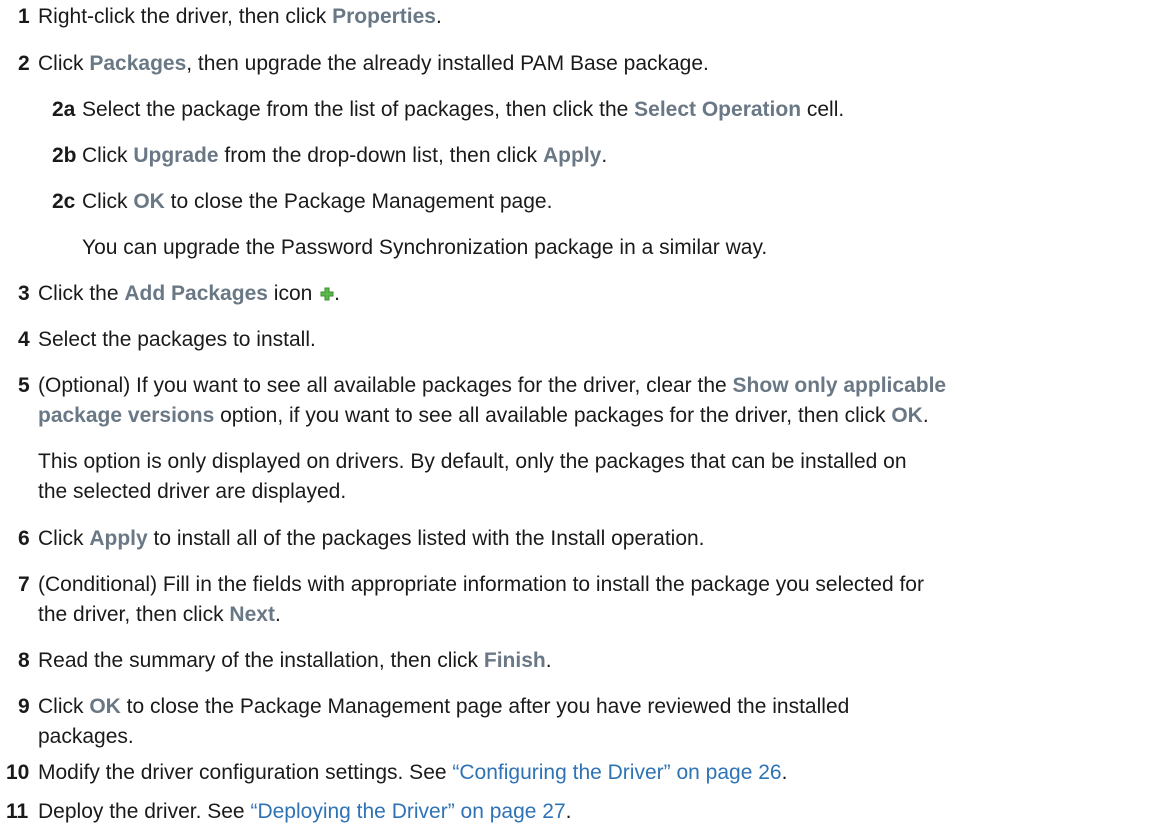 Image resolution: width=1176 pixels, height=825 pixels. Describe the element at coordinates (64, 109) in the screenshot. I see `step-number: 2a` at that location.